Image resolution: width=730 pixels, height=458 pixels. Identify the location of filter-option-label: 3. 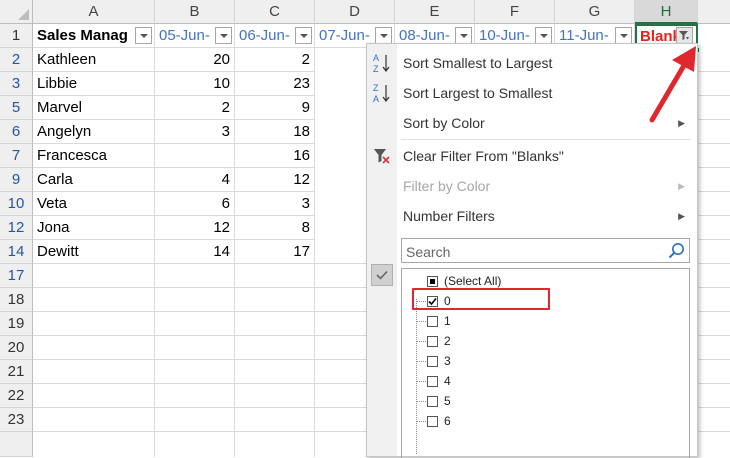
(447, 361).